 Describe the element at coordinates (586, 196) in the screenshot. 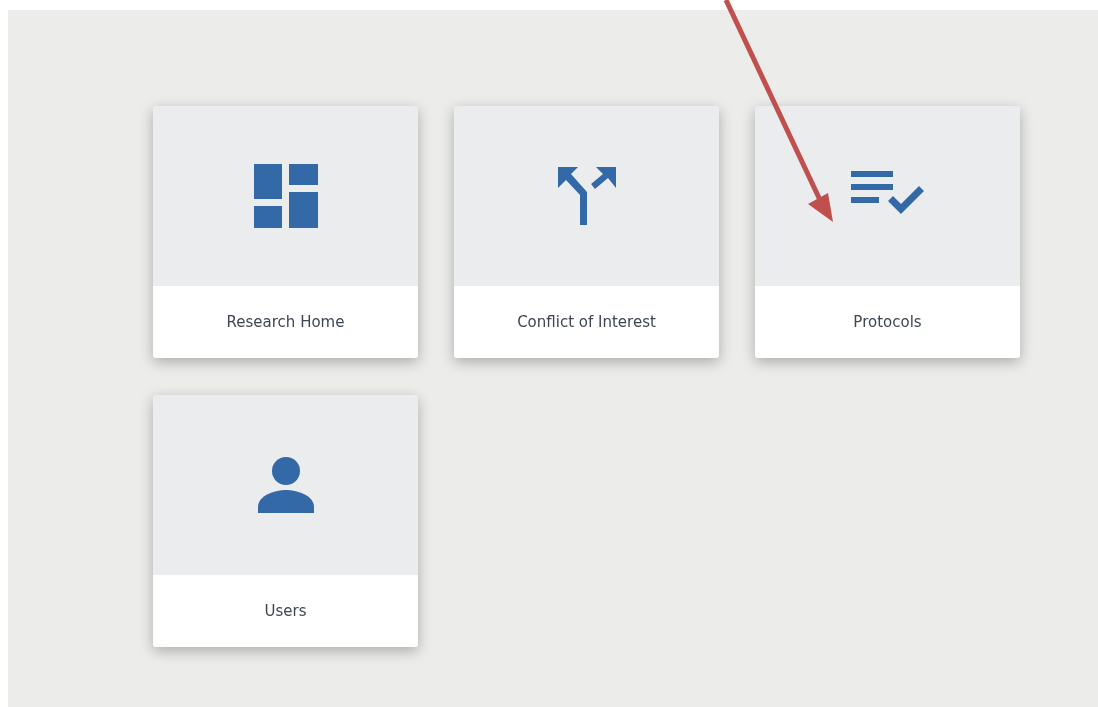

I see `fork-arrows-icon` at that location.